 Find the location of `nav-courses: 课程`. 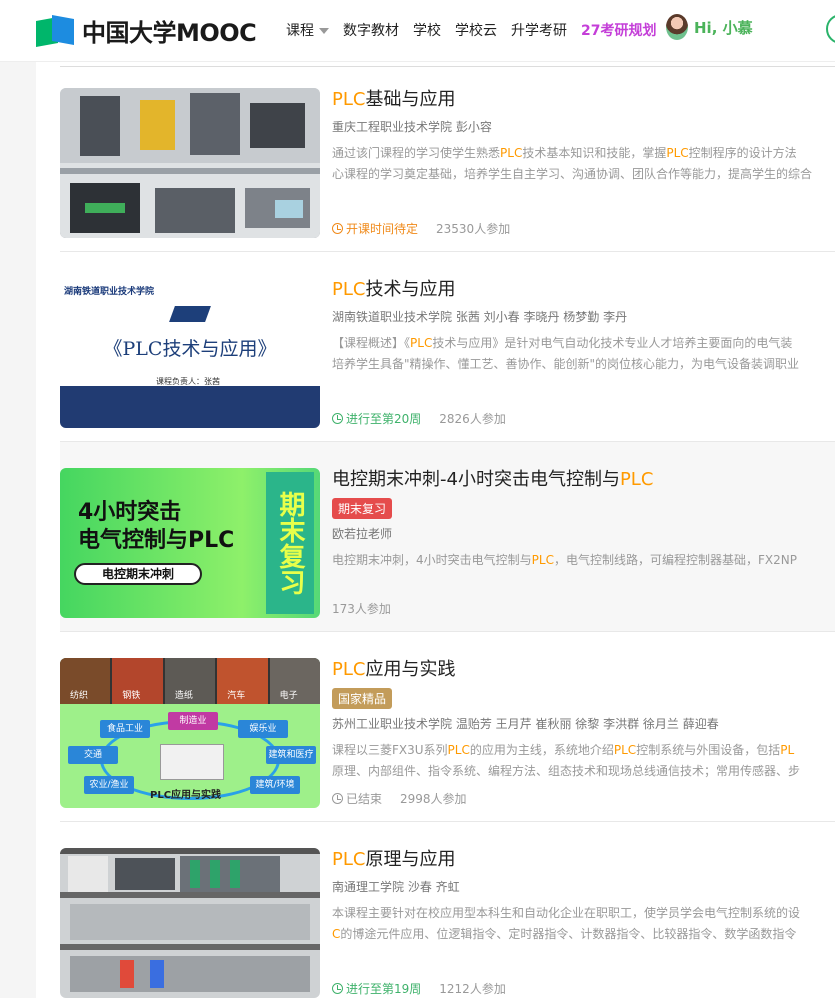

nav-courses: 课程 is located at coordinates (307, 30).